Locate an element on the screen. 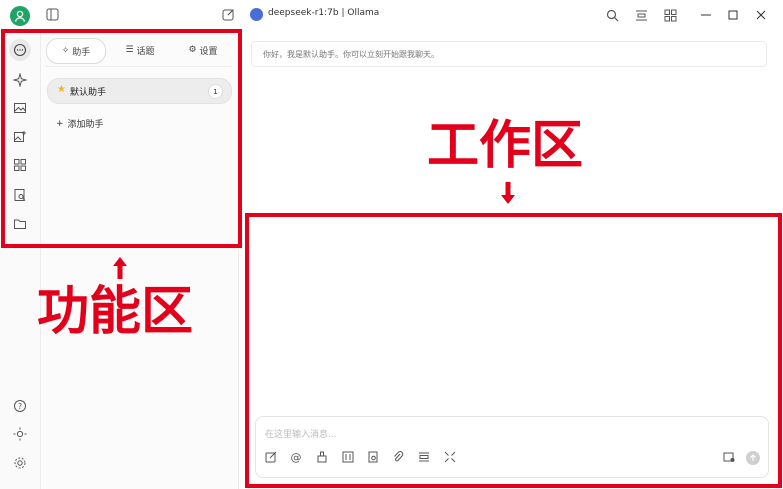 Image resolution: width=783 pixels, height=489 pixels. user-avatar is located at coordinates (20, 16).